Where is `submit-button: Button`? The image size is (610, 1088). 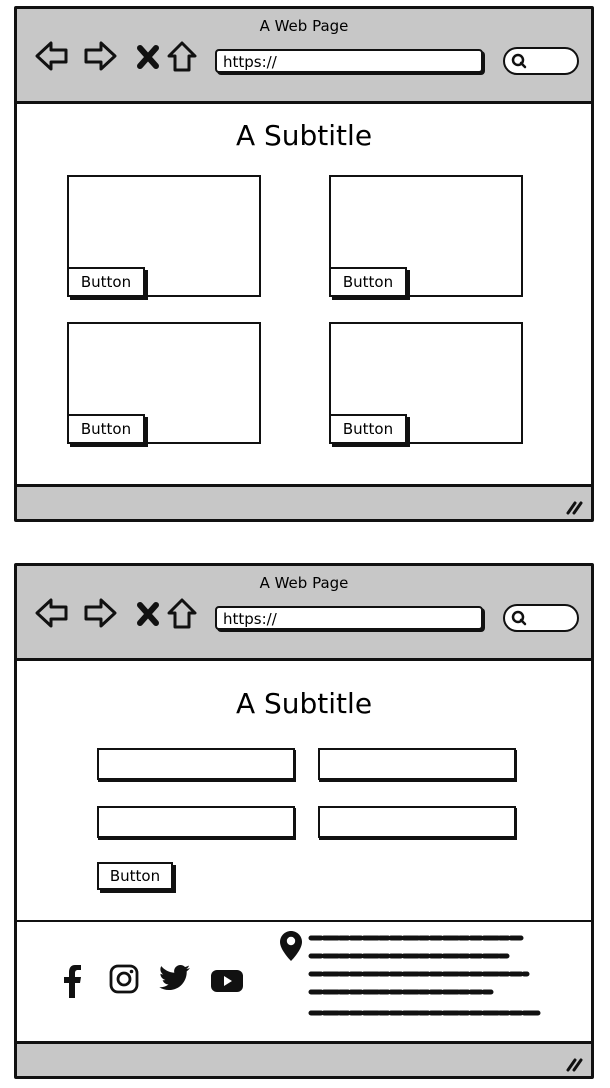 submit-button: Button is located at coordinates (135, 876).